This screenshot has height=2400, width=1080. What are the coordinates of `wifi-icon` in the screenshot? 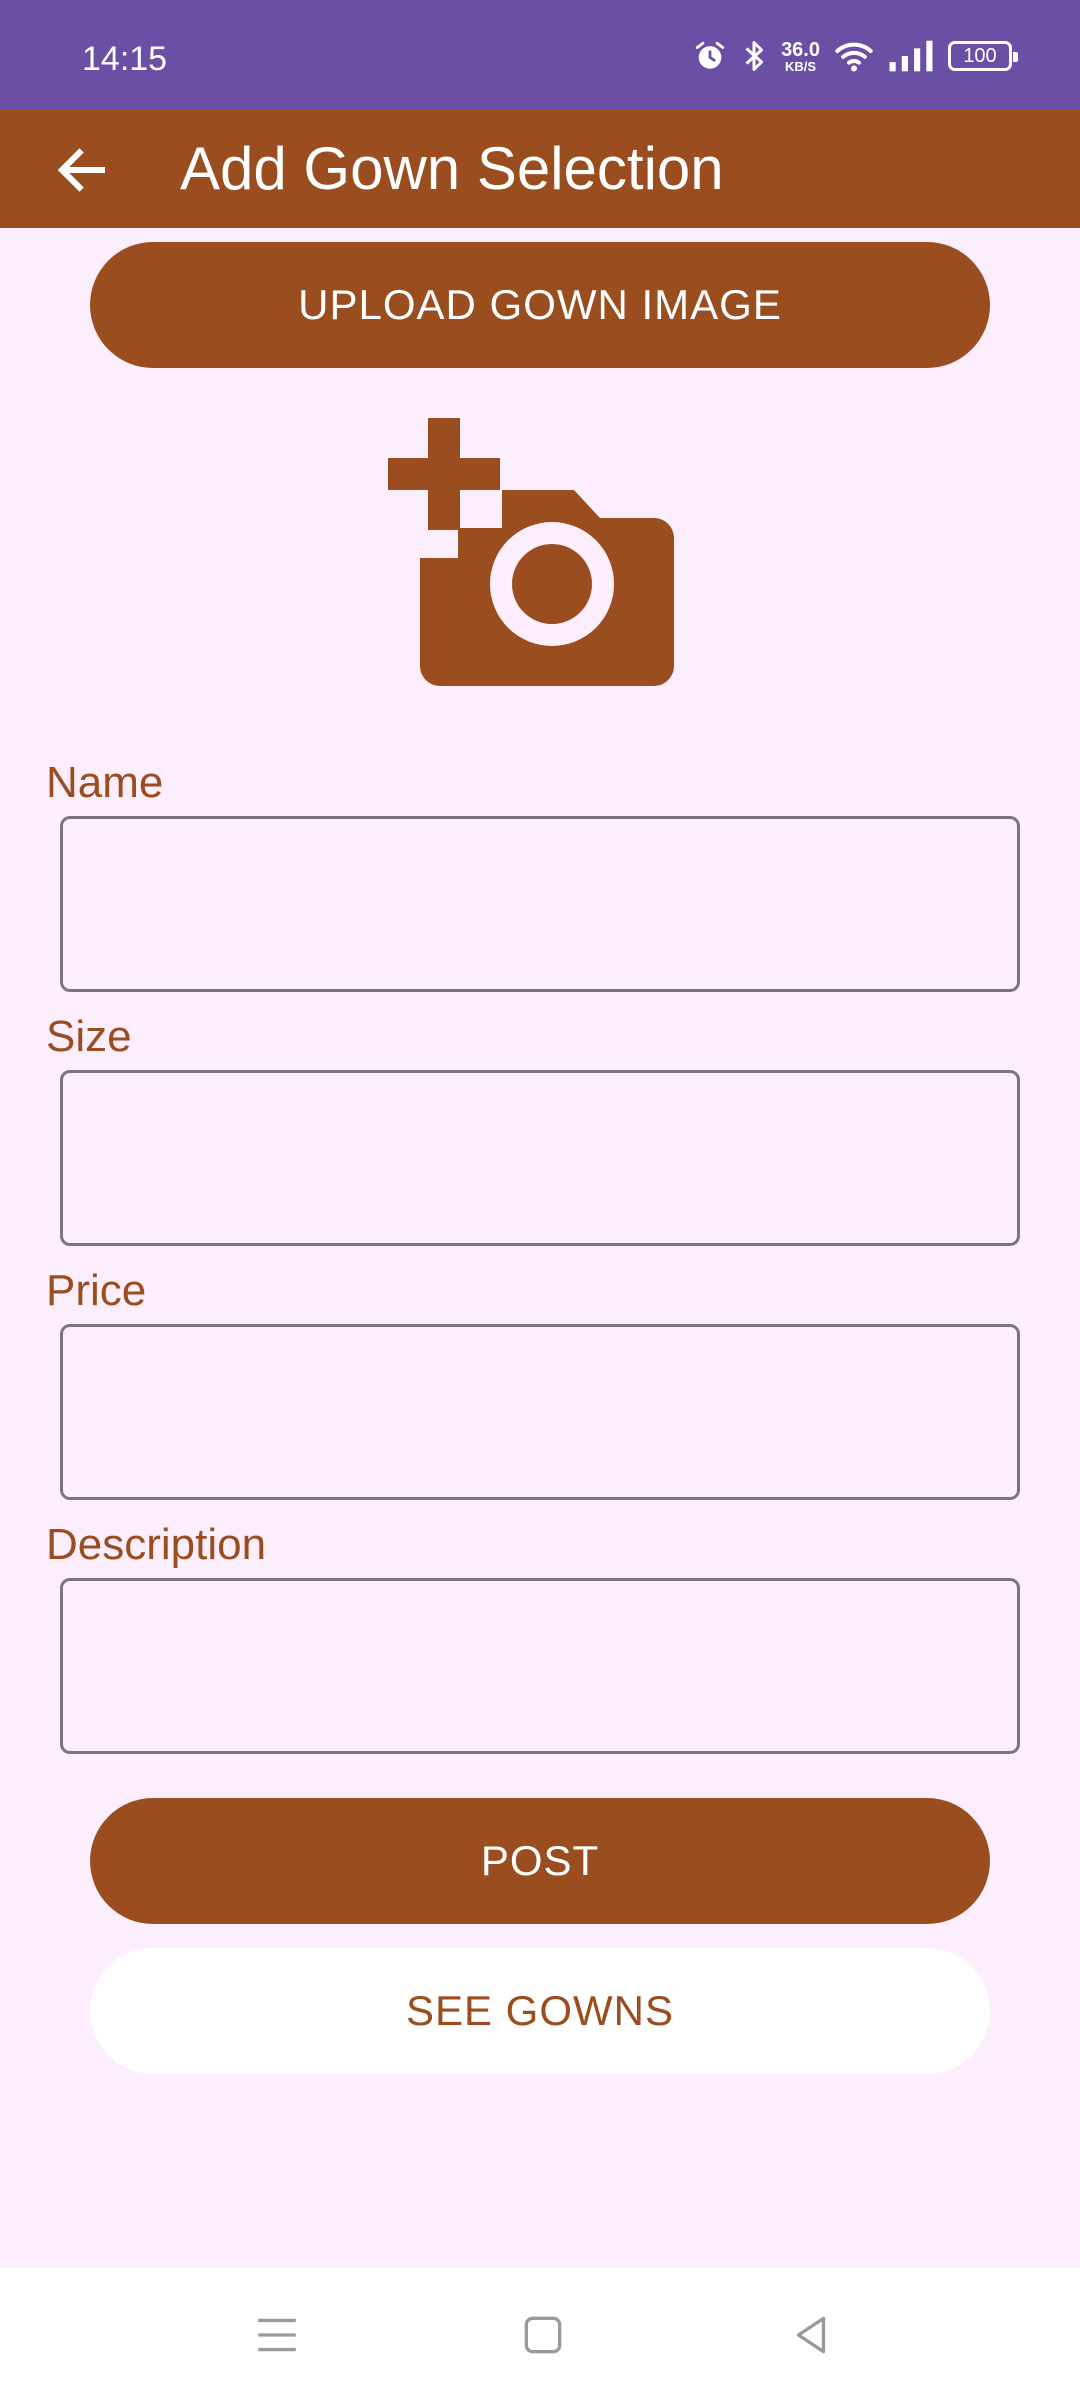 It's located at (854, 57).